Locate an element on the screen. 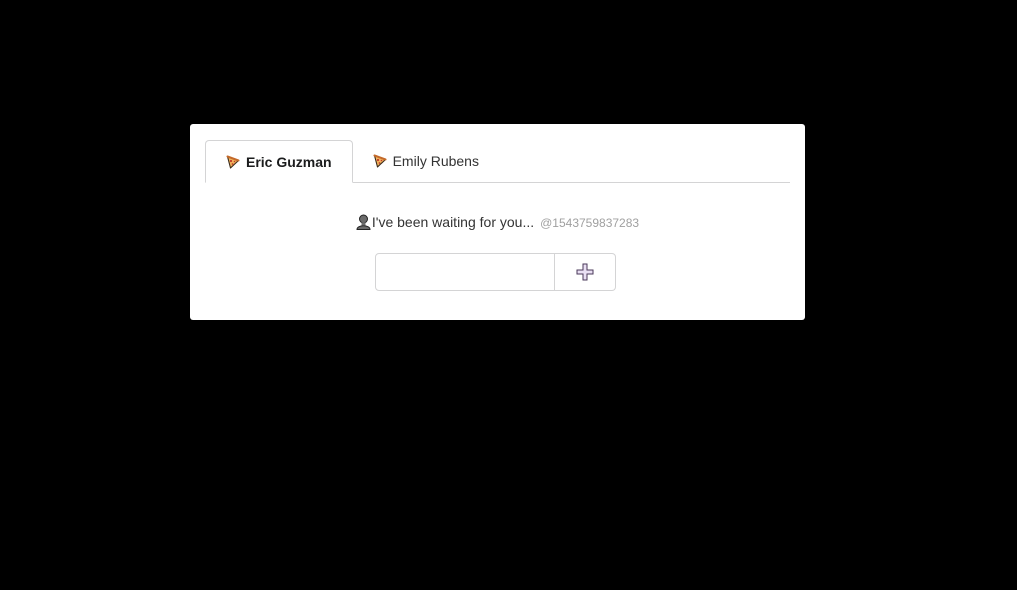 The width and height of the screenshot is (1017, 590). add-button is located at coordinates (585, 272).